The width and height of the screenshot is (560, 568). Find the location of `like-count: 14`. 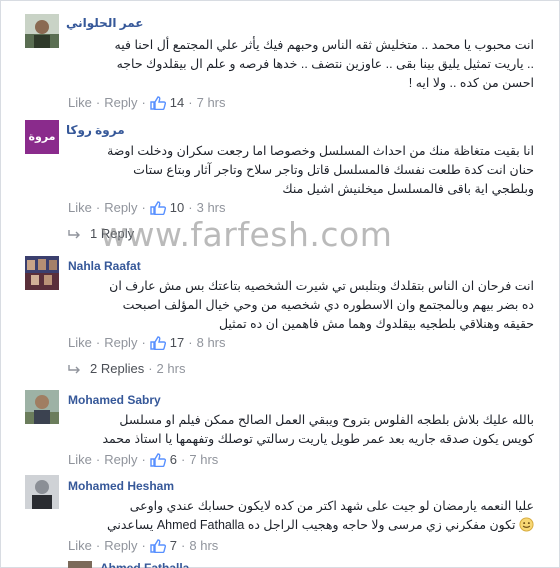

like-count: 14 is located at coordinates (177, 102).